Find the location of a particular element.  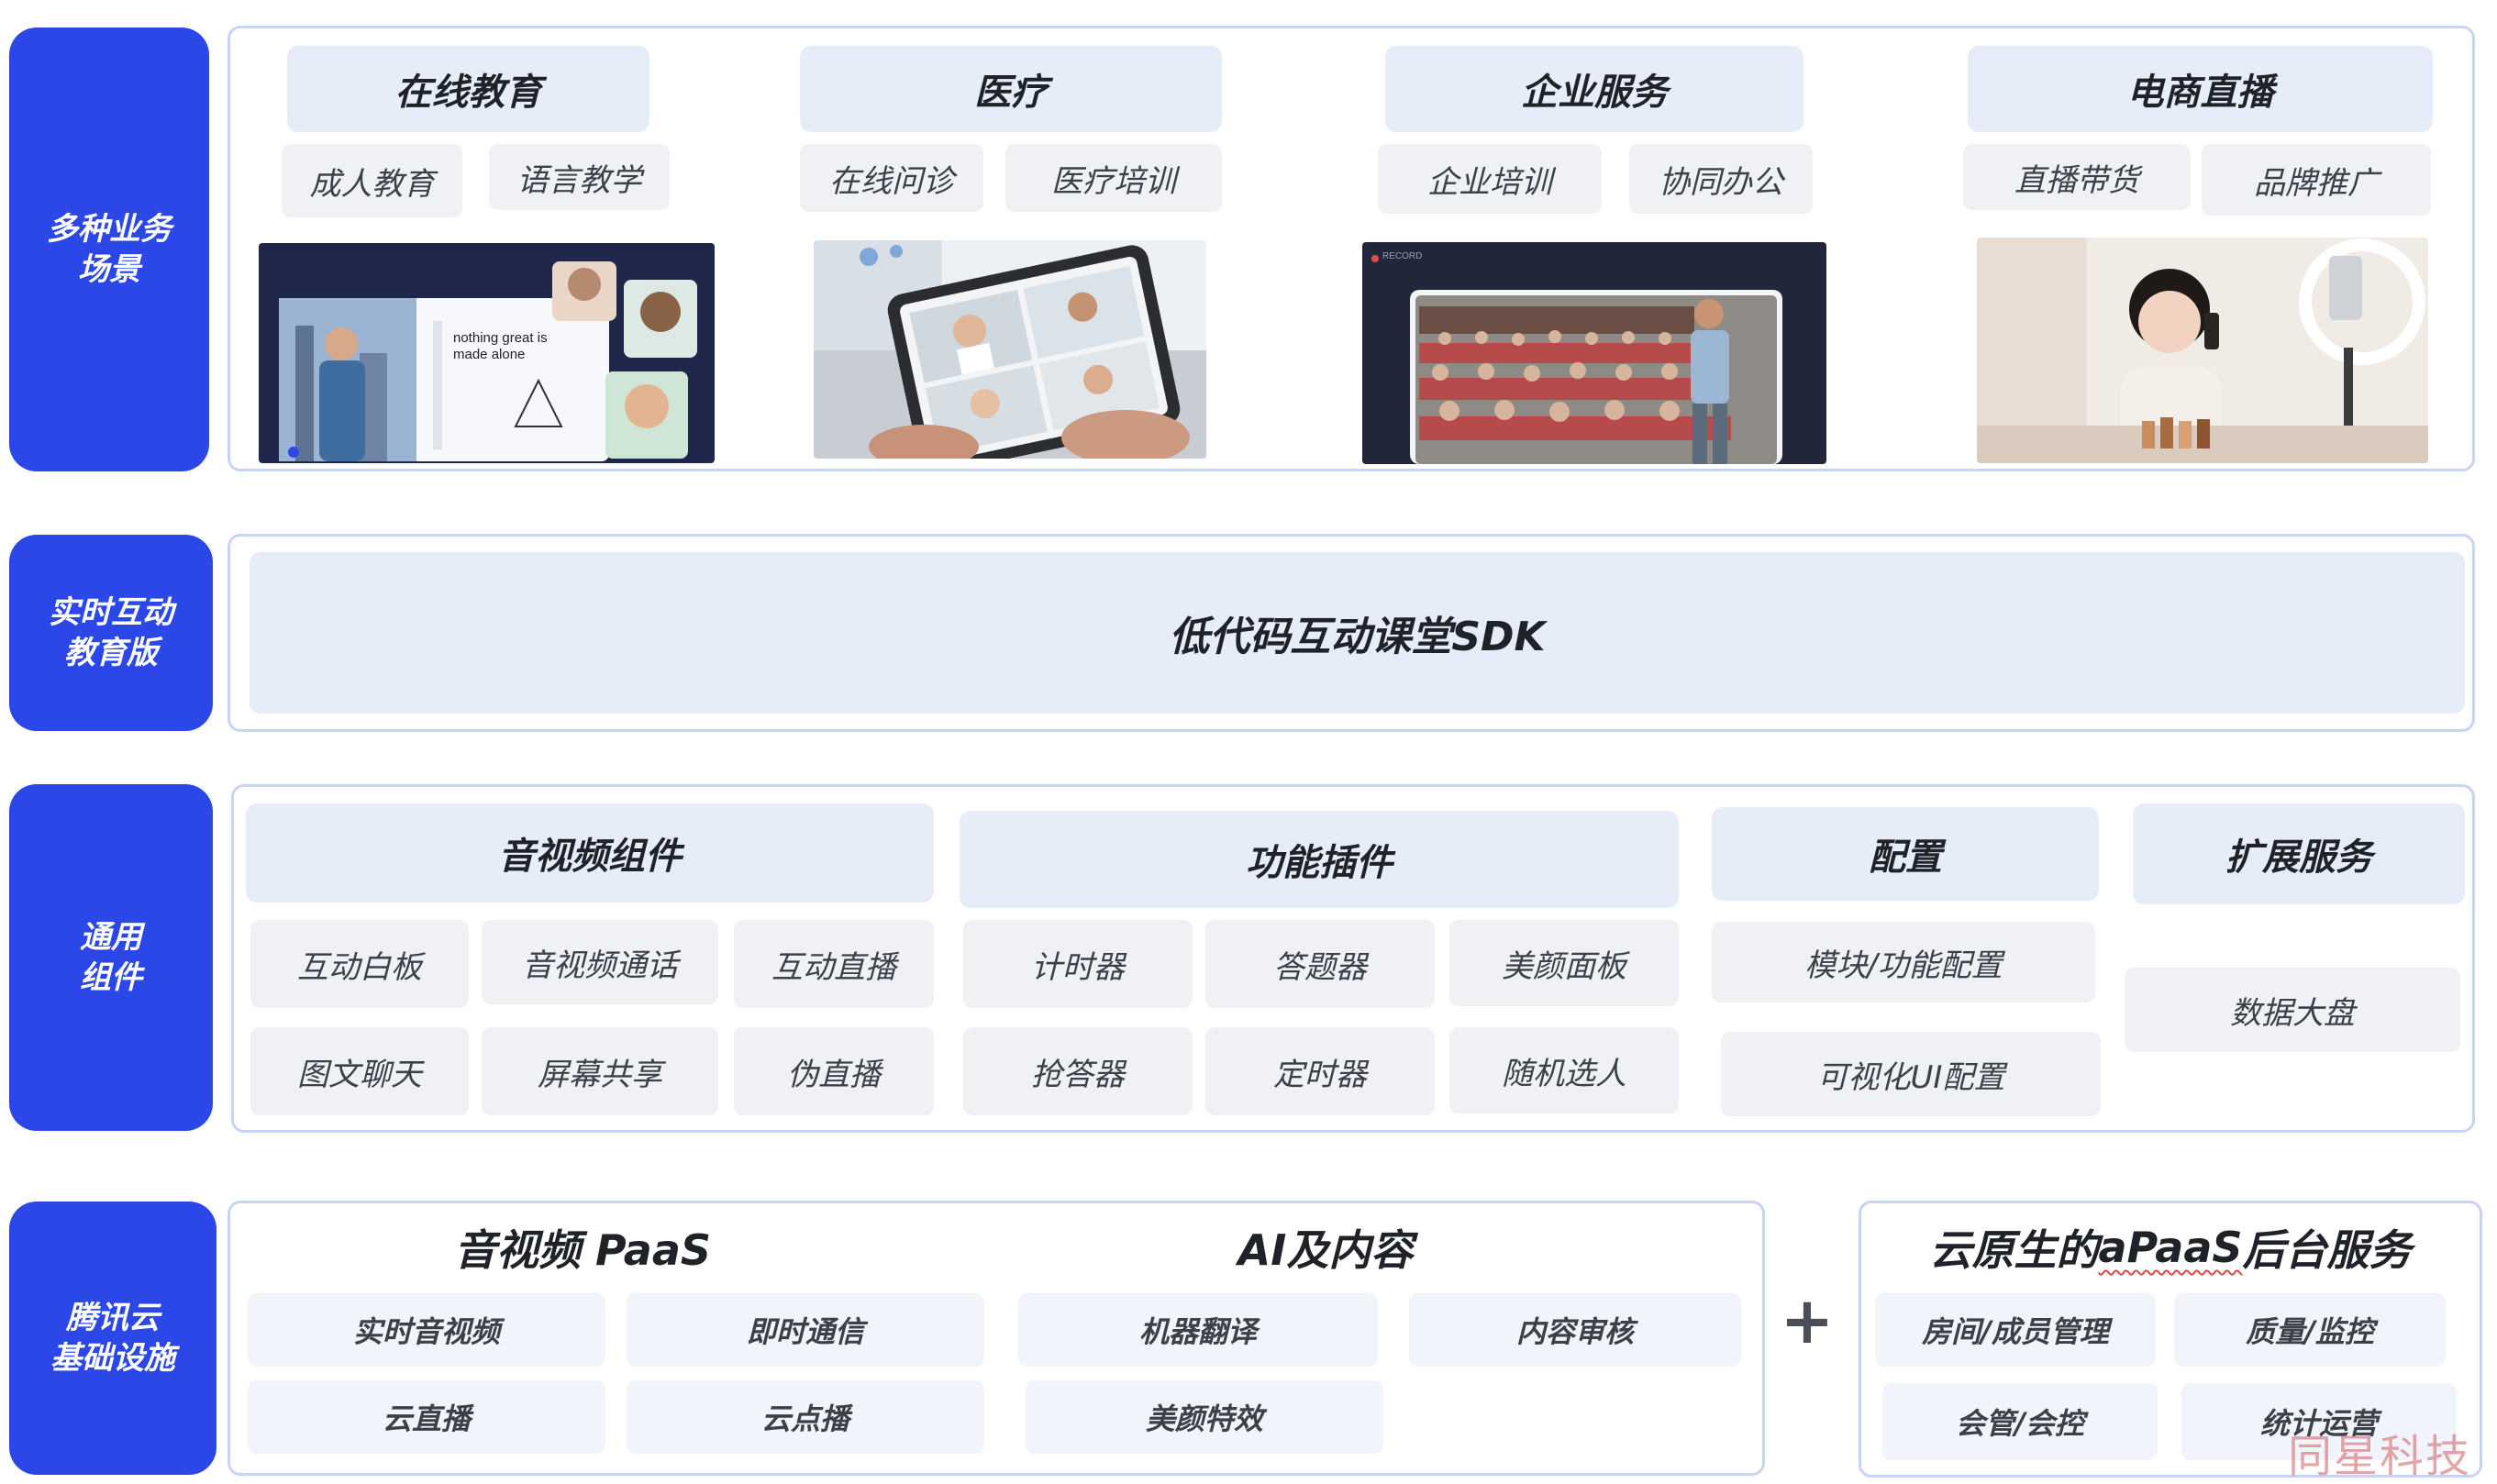

av-components-title: 音视频组件 is located at coordinates (590, 853).